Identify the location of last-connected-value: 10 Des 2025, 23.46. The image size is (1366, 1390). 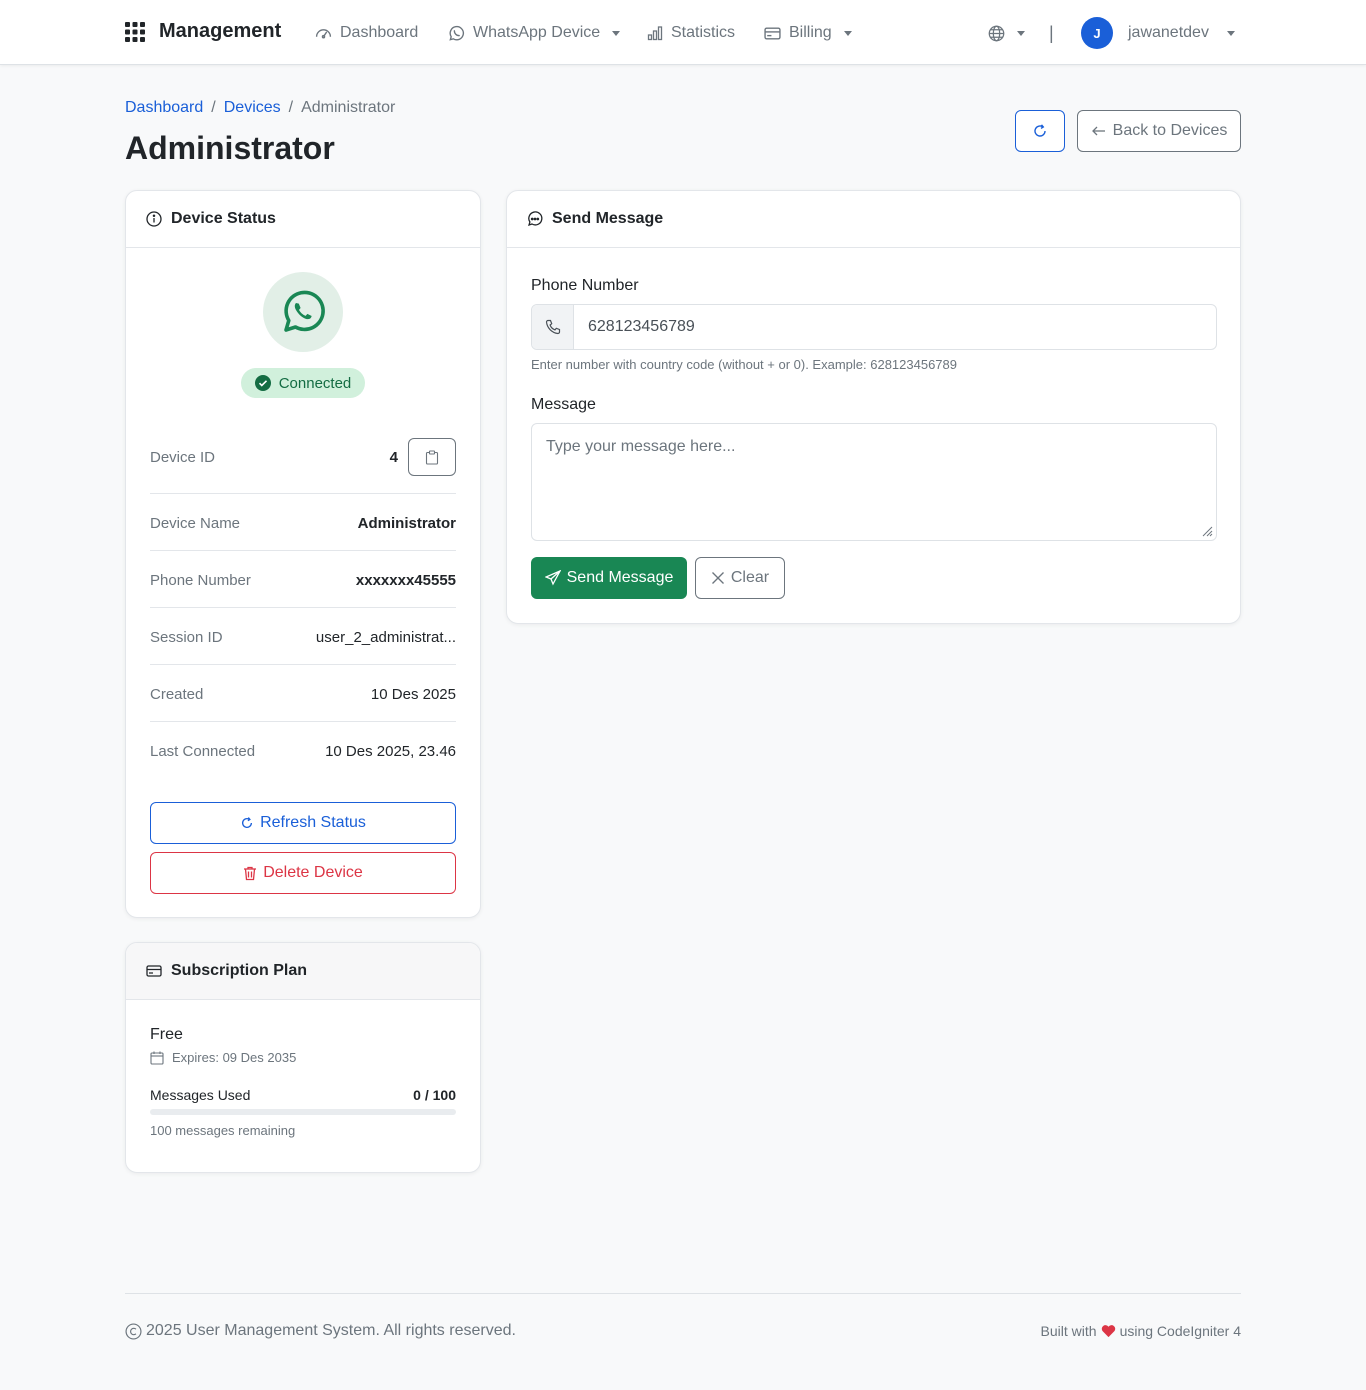
(390, 751).